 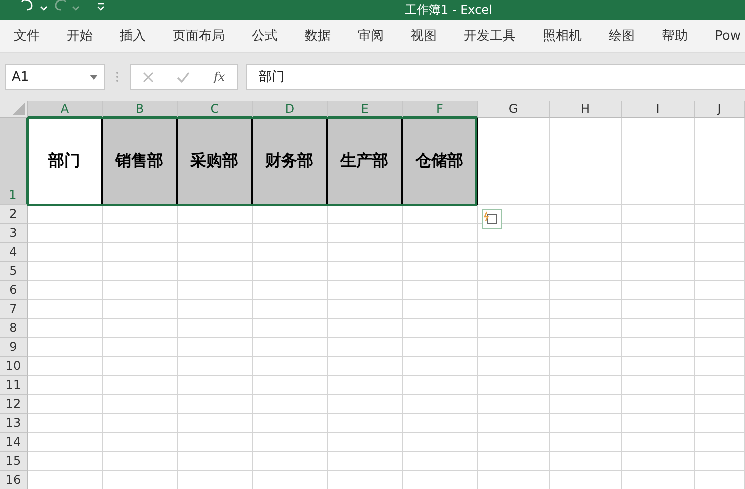 What do you see at coordinates (140, 161) in the screenshot?
I see `table-cell: 销售部` at bounding box center [140, 161].